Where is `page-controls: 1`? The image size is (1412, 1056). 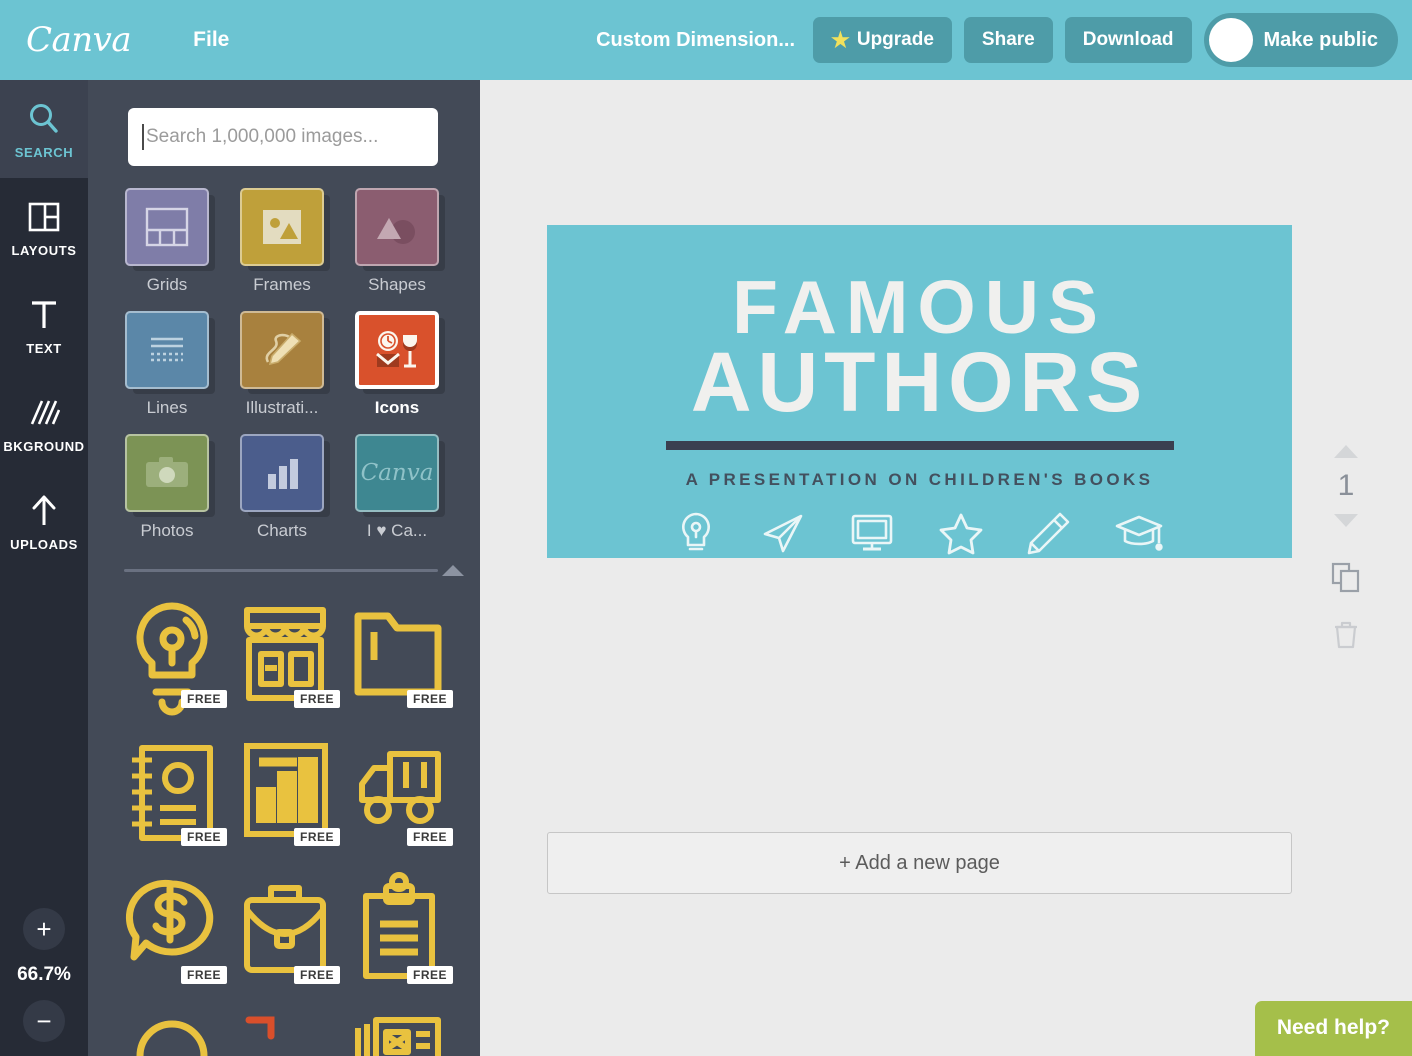
page-controls: 1 is located at coordinates (1346, 550).